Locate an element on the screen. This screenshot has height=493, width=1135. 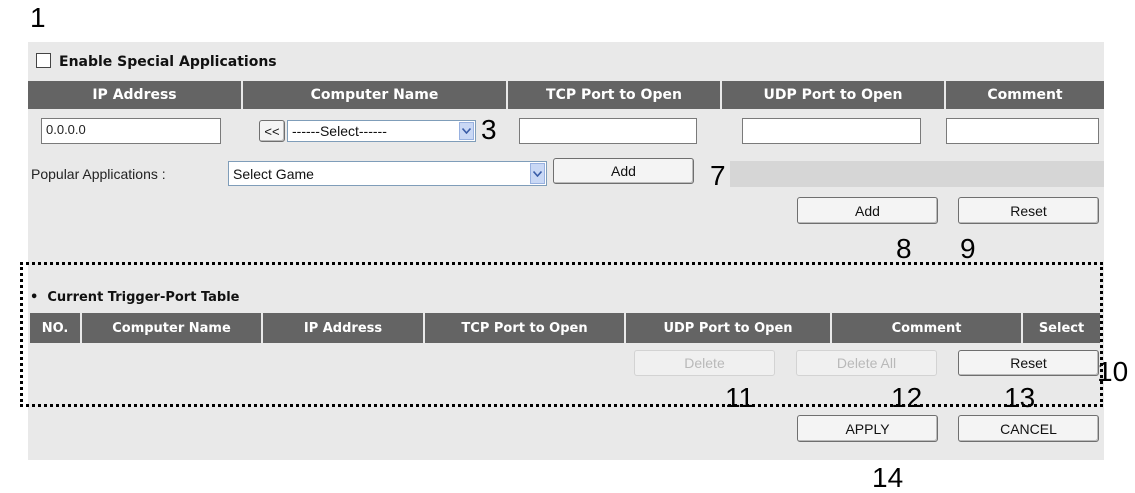
callout-1: 1 is located at coordinates (38, 17).